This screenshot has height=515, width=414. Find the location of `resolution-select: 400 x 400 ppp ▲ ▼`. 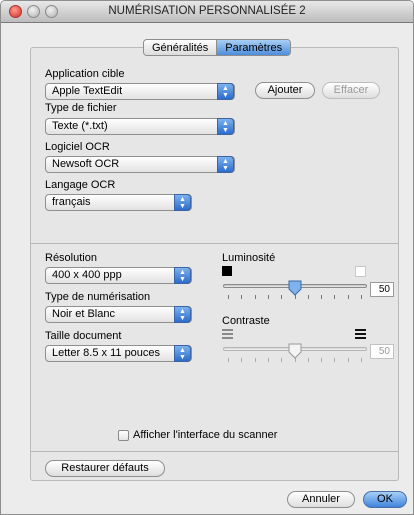

resolution-select: 400 x 400 ppp ▲ ▼ is located at coordinates (118, 275).